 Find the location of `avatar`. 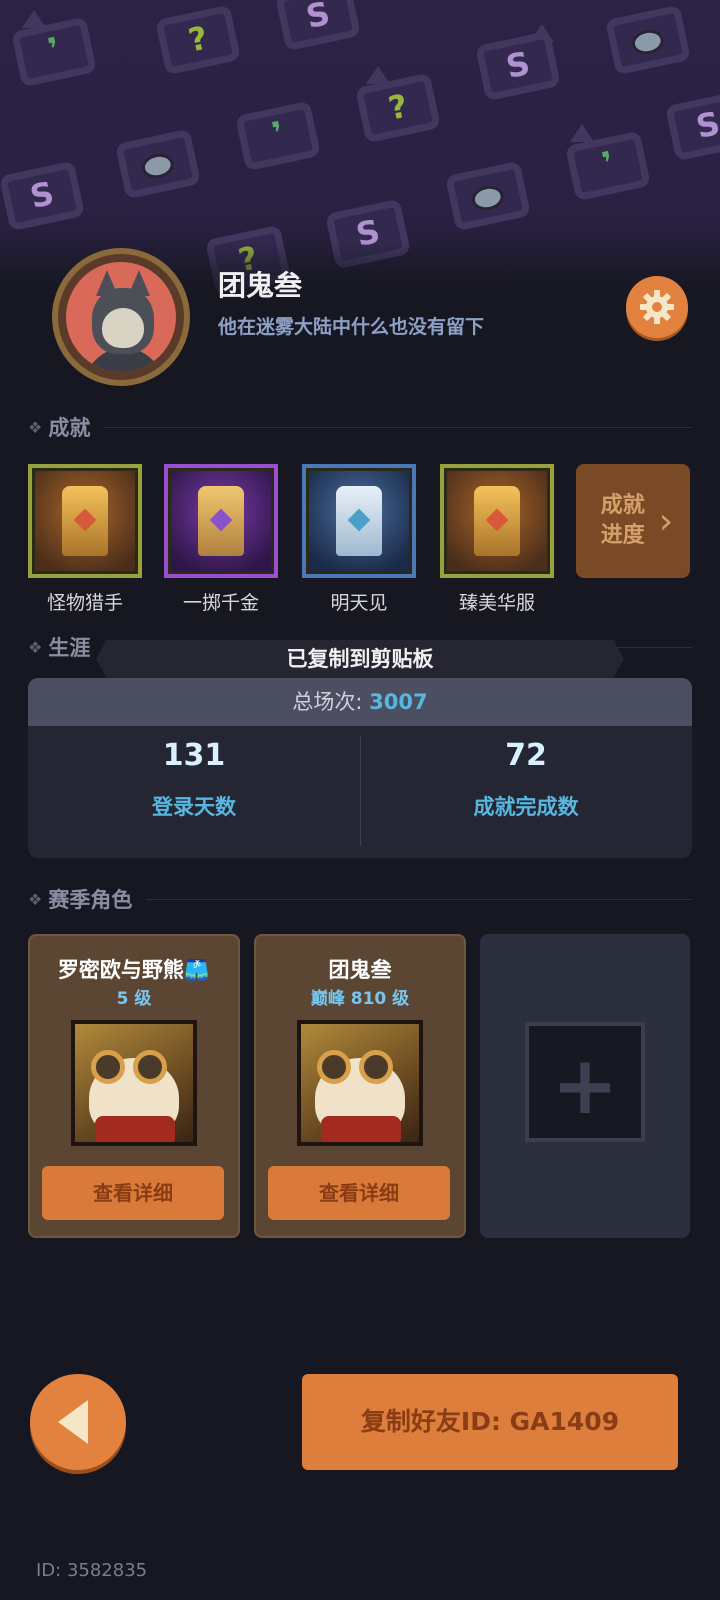

avatar is located at coordinates (121, 317).